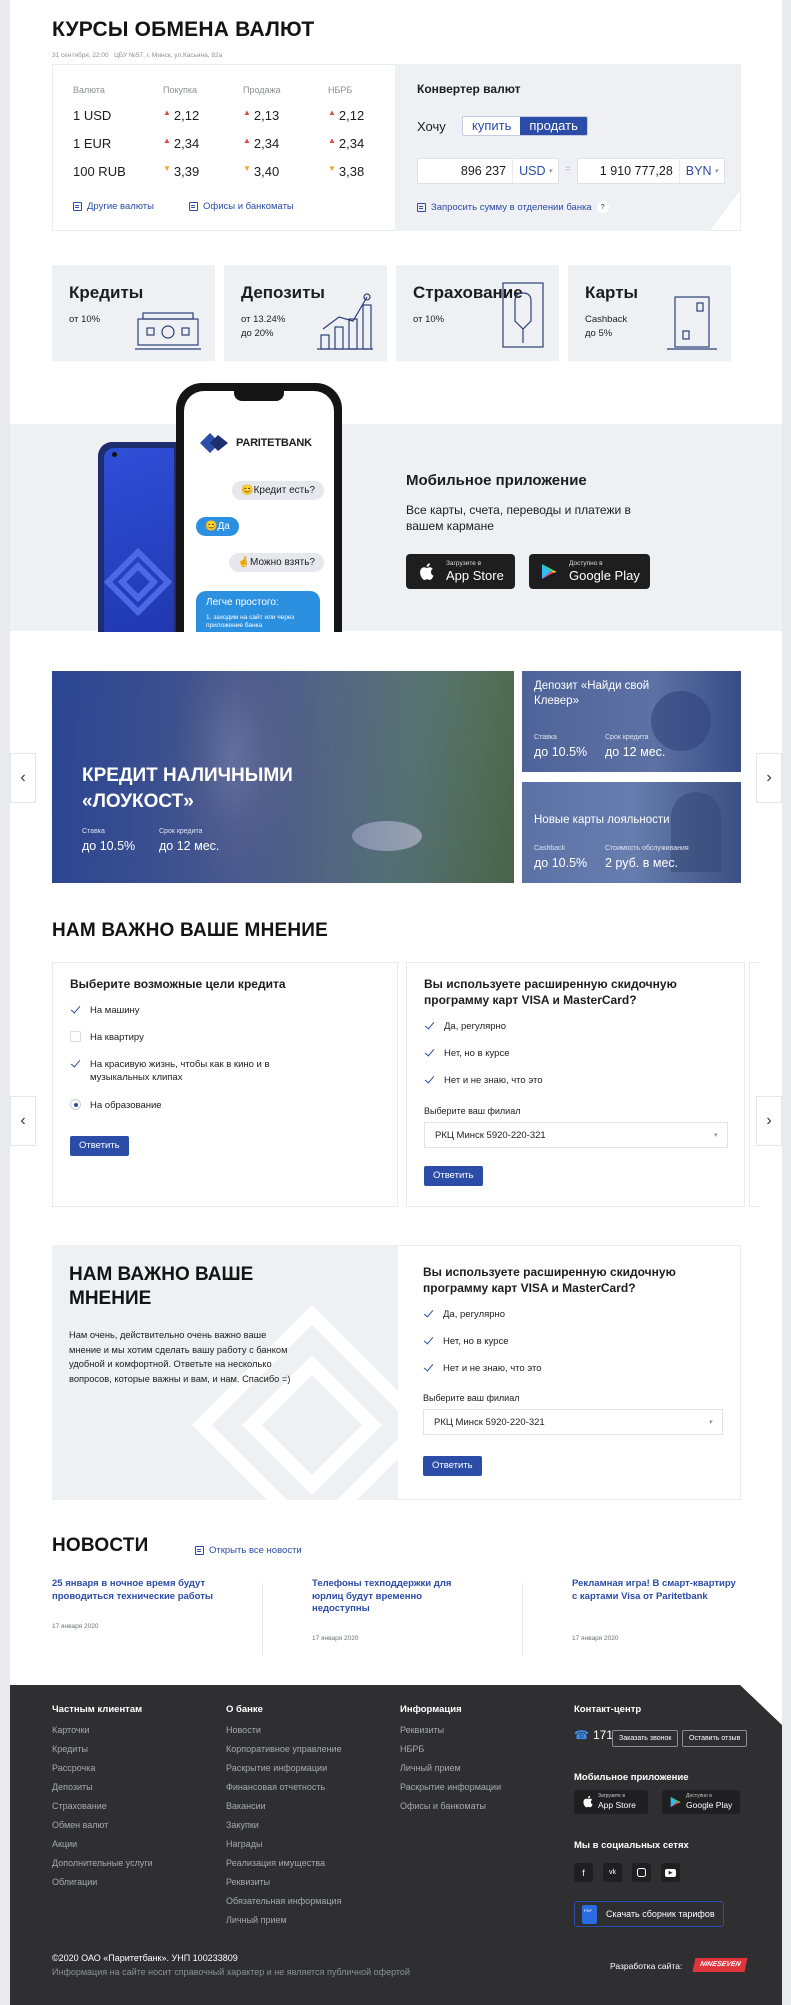  I want to click on footer-link: Акции, so click(102, 1847).